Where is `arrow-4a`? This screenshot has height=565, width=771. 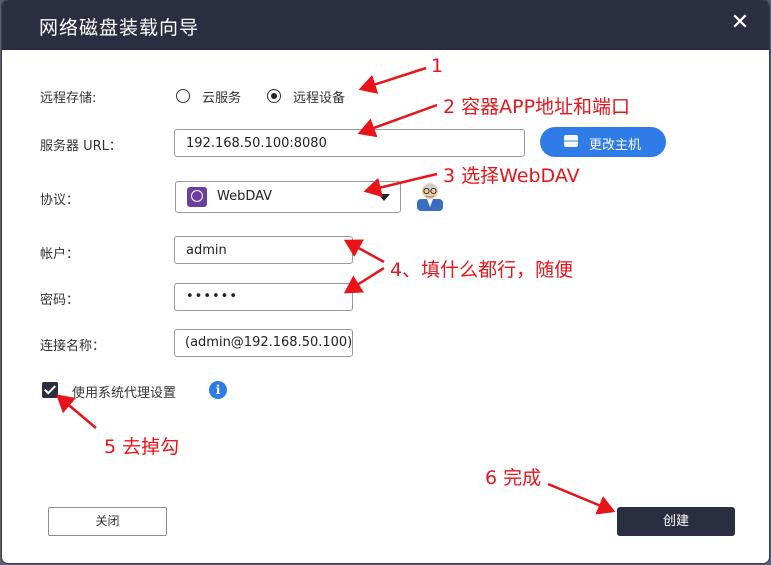
arrow-4a is located at coordinates (364, 251).